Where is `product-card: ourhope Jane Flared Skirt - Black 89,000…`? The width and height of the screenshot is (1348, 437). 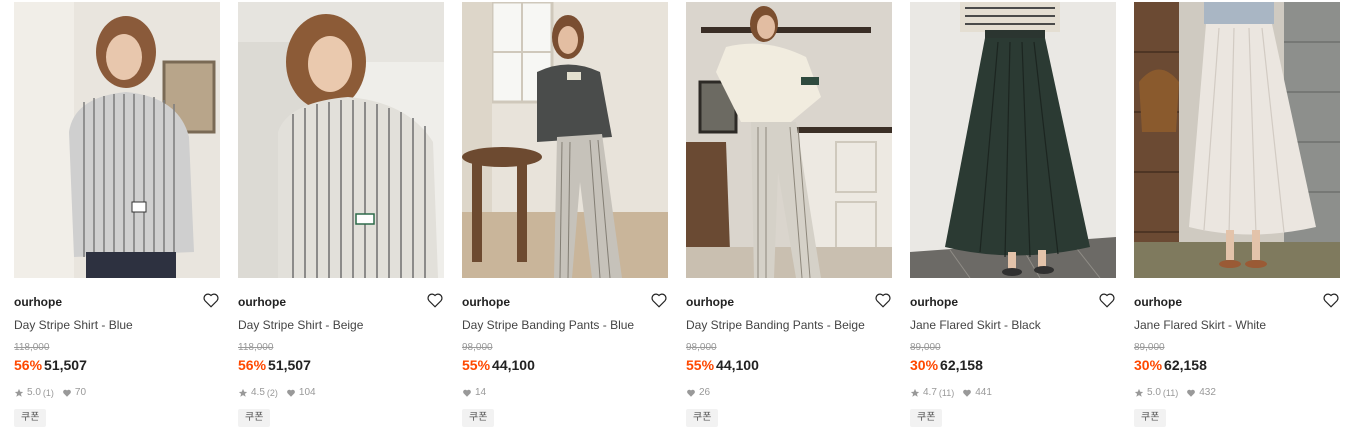 product-card: ourhope Jane Flared Skirt - Black 89,000… is located at coordinates (1013, 214).